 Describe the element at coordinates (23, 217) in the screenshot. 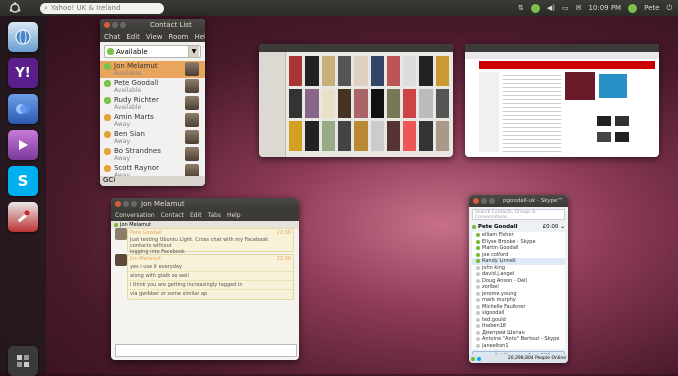

I see `launcher-tools-icon` at that location.